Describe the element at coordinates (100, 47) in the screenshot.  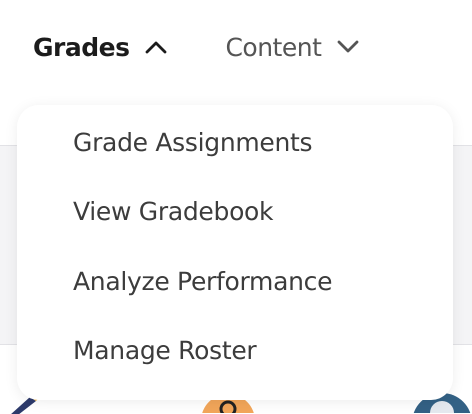
I see `nav-menu-button: Grades` at that location.